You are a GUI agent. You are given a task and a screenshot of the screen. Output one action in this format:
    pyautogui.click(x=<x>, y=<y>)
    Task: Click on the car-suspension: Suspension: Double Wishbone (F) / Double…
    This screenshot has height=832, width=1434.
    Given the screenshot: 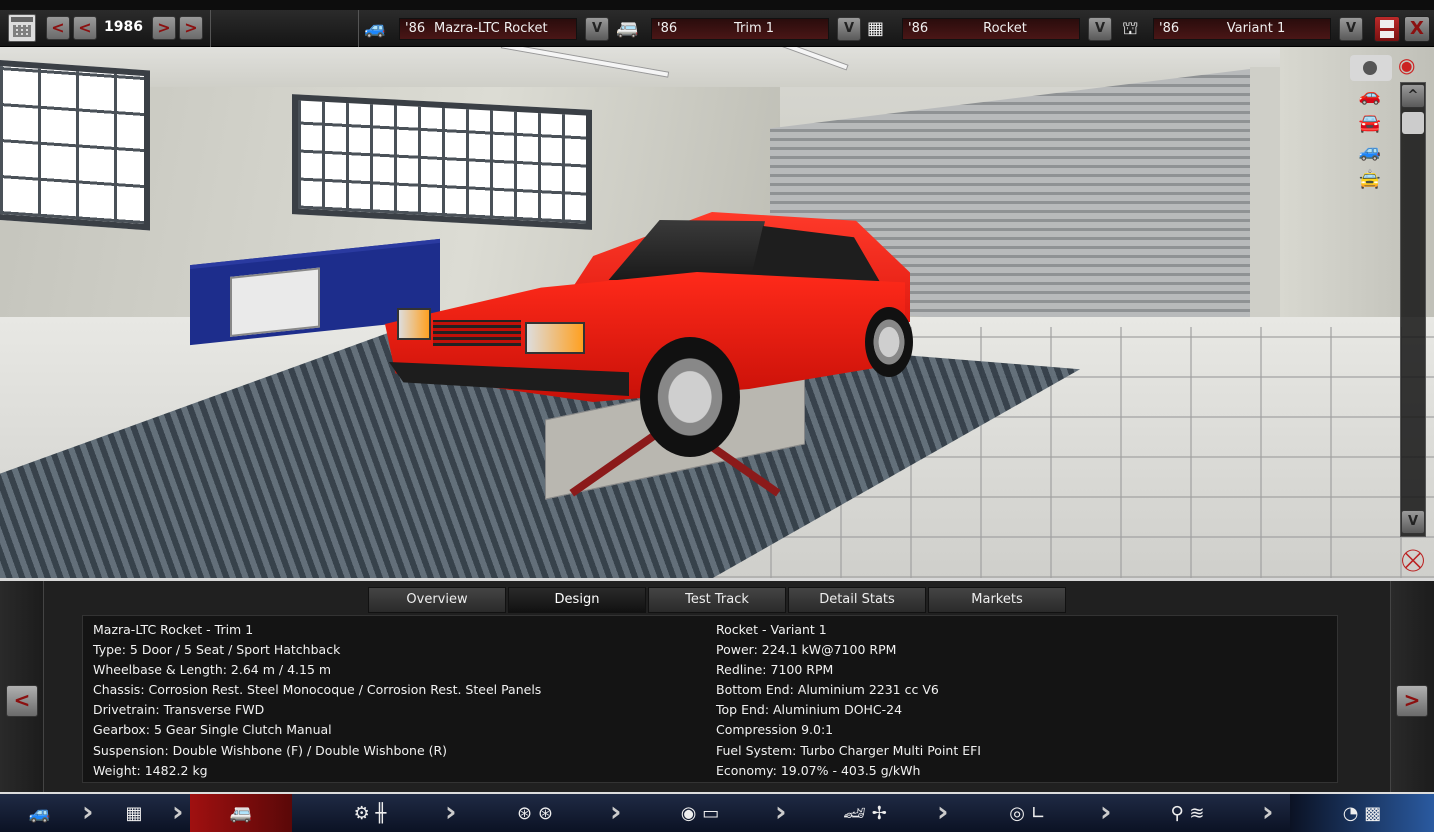 What is the action you would take?
    pyautogui.click(x=270, y=750)
    